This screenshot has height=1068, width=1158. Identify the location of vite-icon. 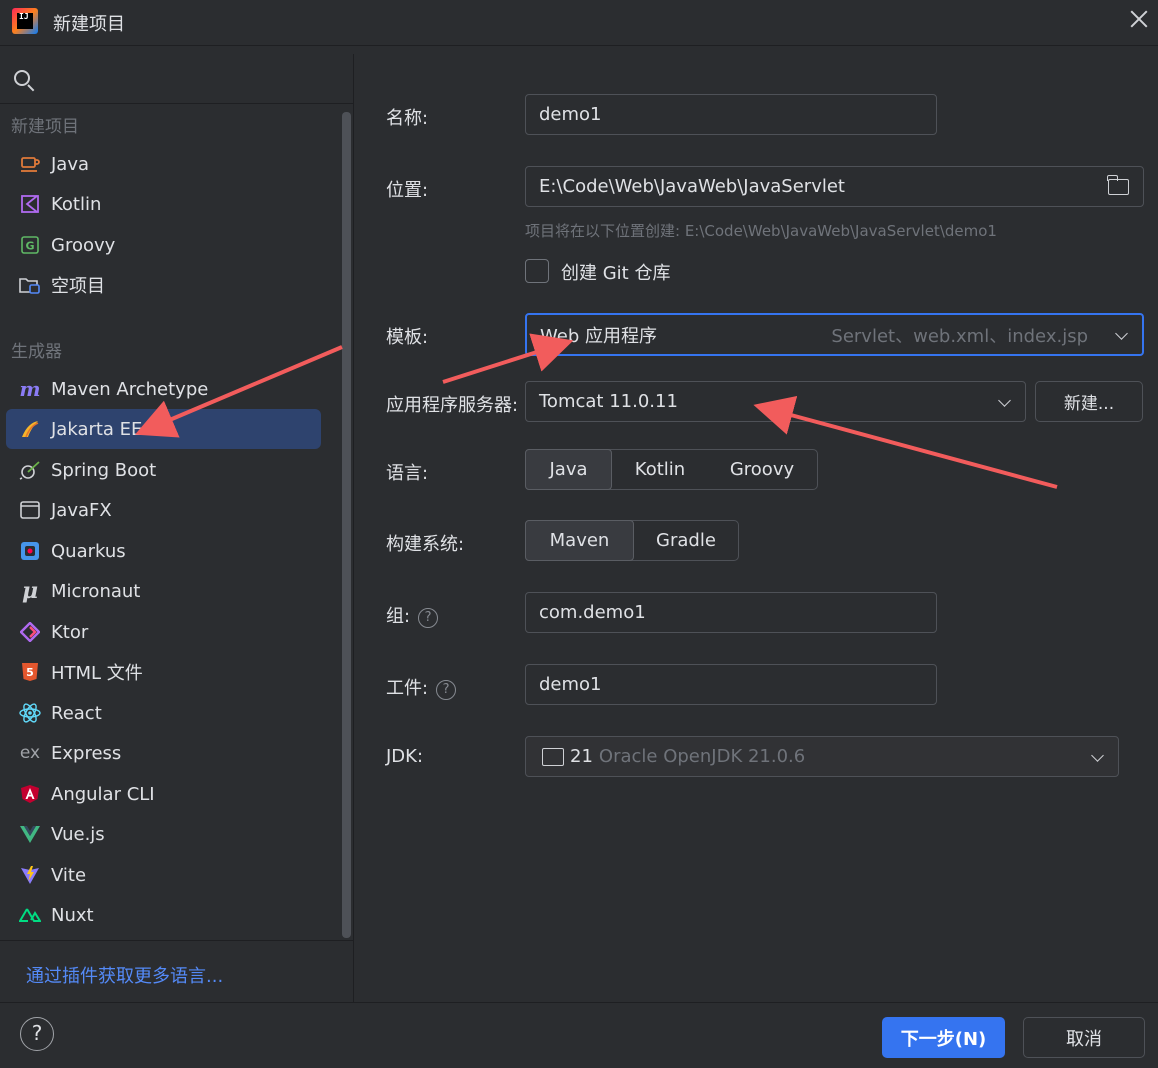
(30, 875).